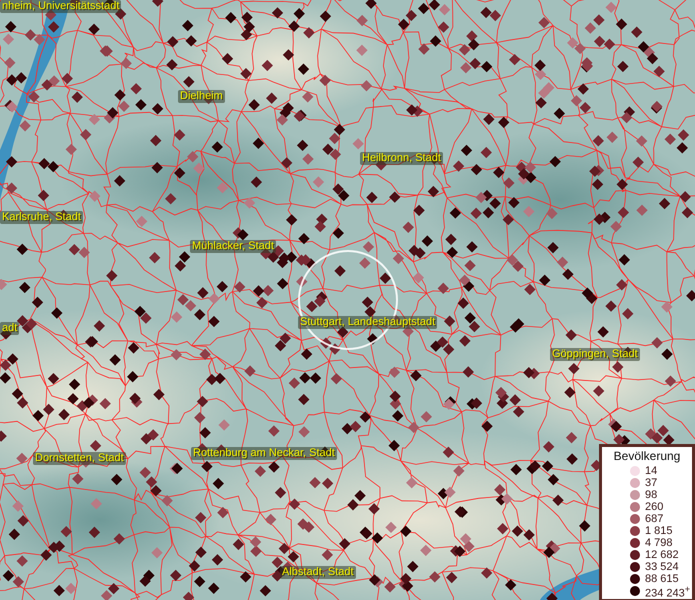 The height and width of the screenshot is (600, 695). What do you see at coordinates (233, 246) in the screenshot?
I see `place-label: Mühlacker, Stadt` at bounding box center [233, 246].